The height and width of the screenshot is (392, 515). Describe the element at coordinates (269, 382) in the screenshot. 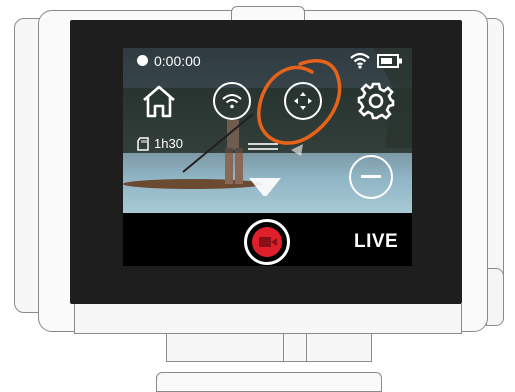

I see `camera-mount-base` at that location.